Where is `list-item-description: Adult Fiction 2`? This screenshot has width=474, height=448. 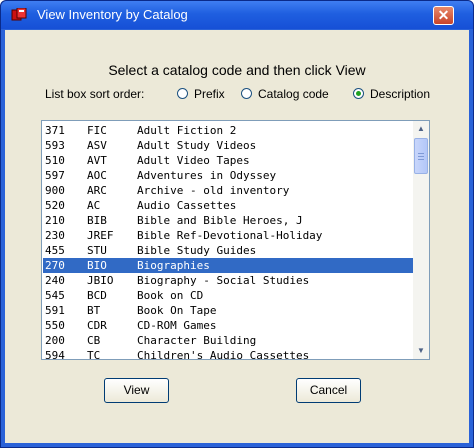
list-item-description: Adult Fiction 2 is located at coordinates (187, 130).